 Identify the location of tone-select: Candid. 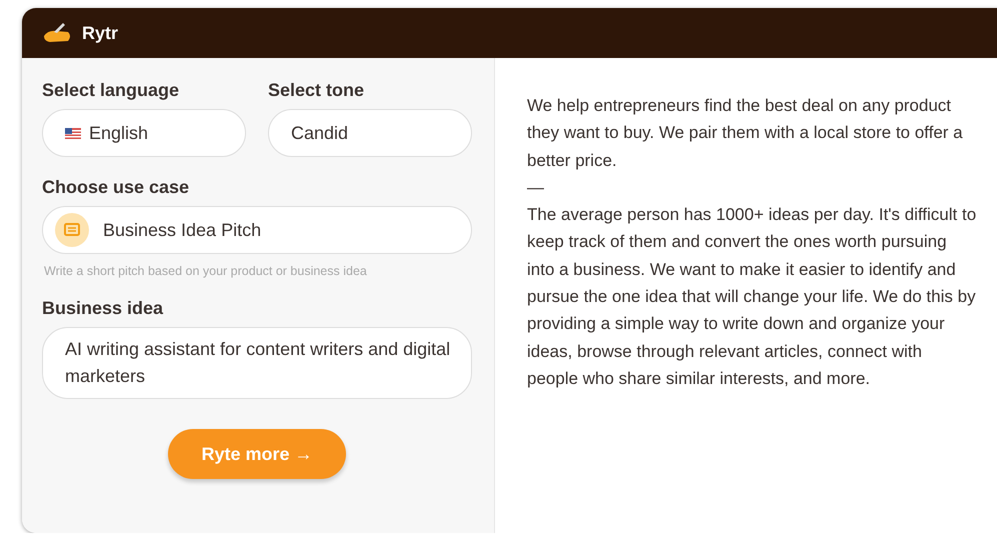
(370, 133).